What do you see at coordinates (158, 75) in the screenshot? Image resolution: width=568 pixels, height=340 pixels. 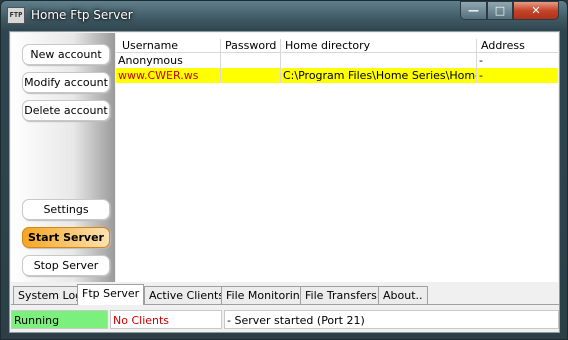 I see `cell-username: www.CWER.ws` at bounding box center [158, 75].